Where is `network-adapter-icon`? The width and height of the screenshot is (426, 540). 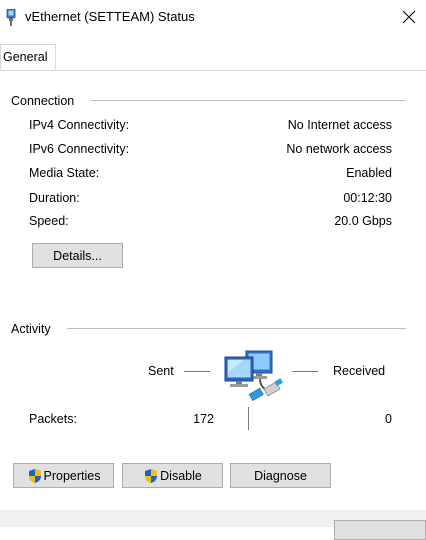 network-adapter-icon is located at coordinates (11, 17).